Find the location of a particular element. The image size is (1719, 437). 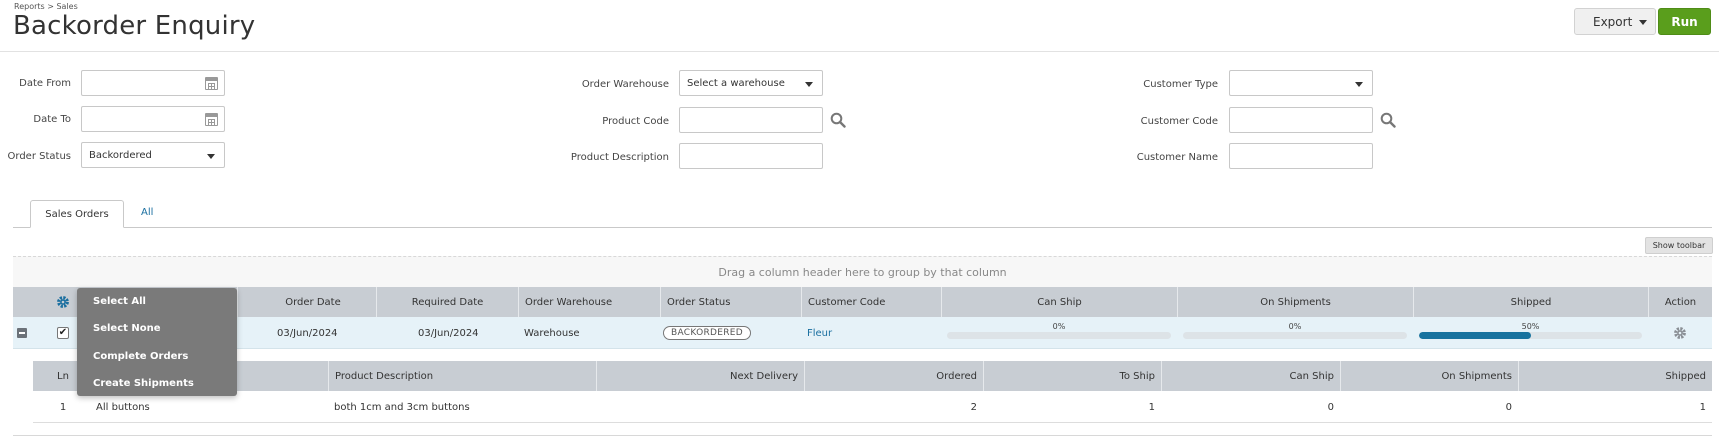

customer-name-label: Customer Name is located at coordinates (1177, 157).